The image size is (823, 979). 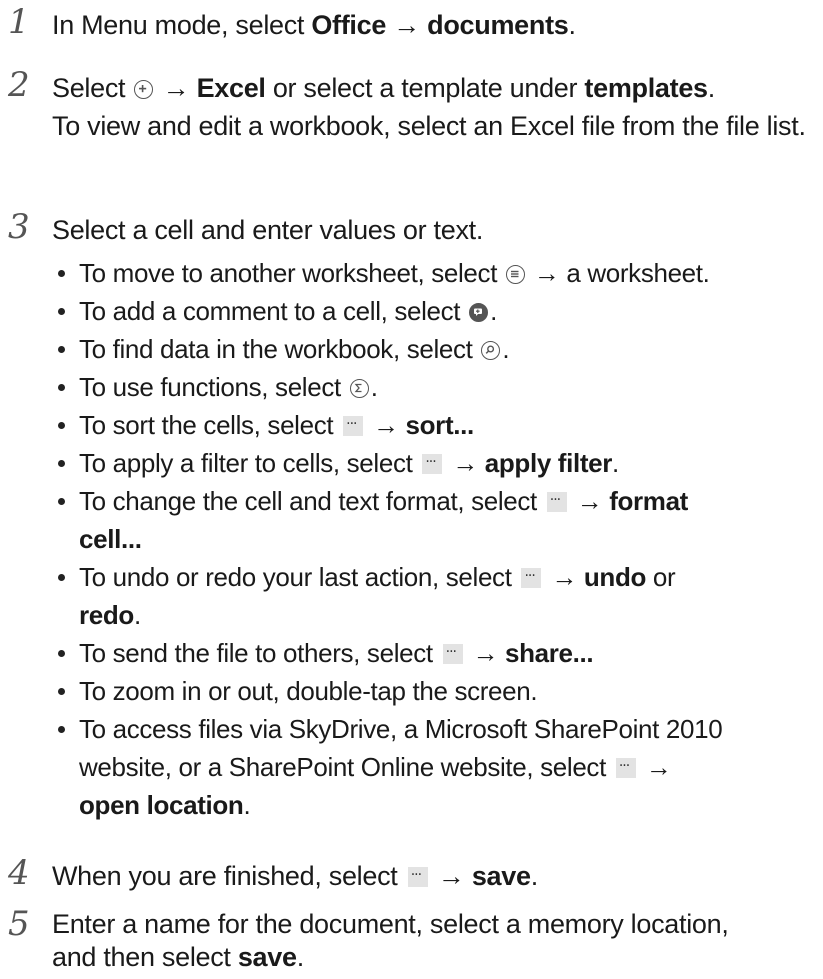 I want to click on list-item: To use functions, select ., so click(x=434, y=387).